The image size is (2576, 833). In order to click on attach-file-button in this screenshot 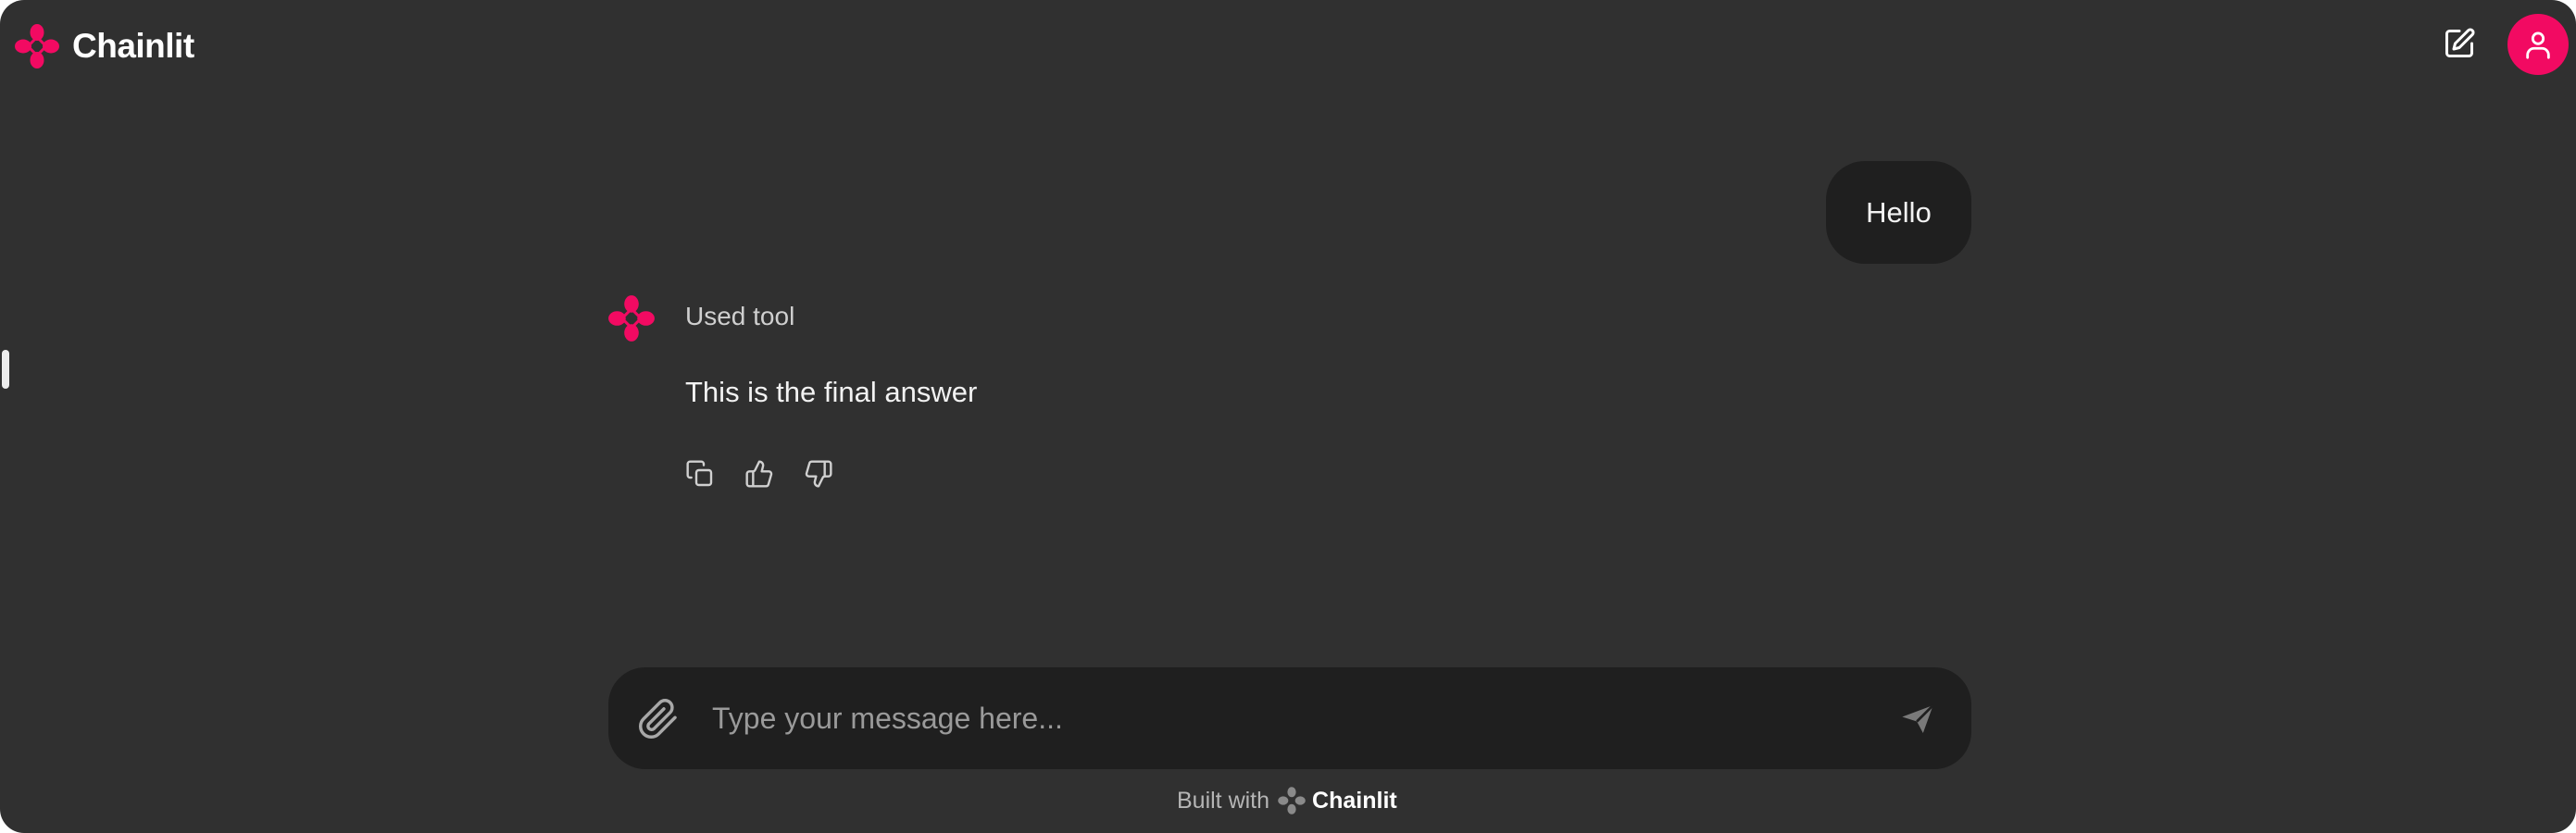, I will do `click(659, 719)`.